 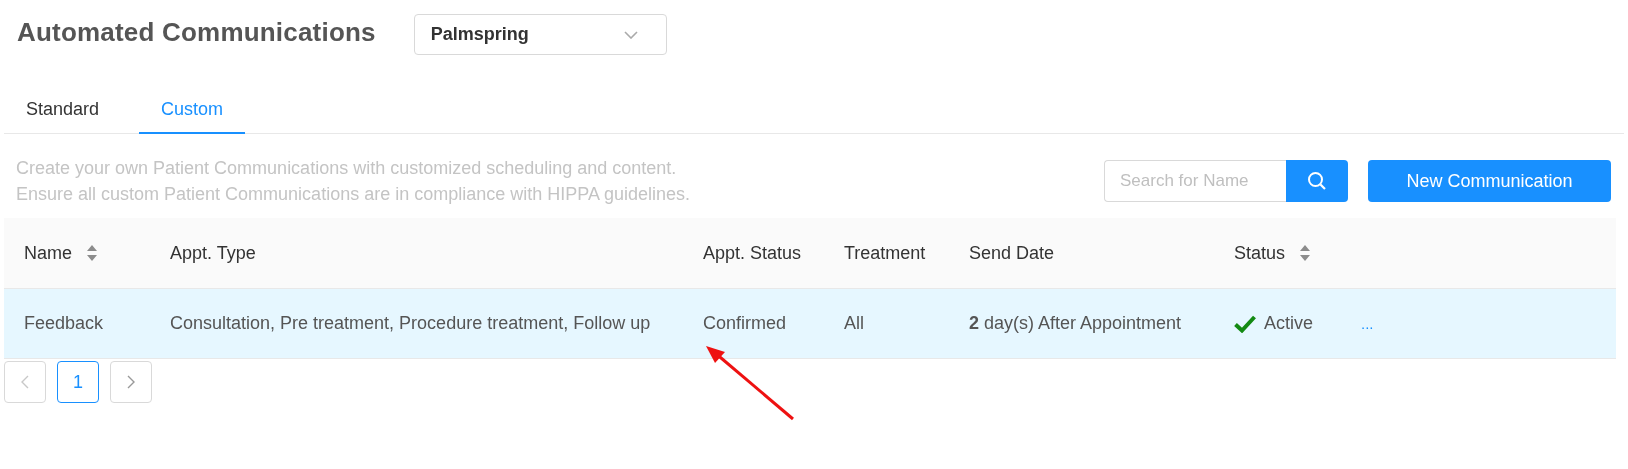 What do you see at coordinates (1260, 253) in the screenshot?
I see `column-header: Status` at bounding box center [1260, 253].